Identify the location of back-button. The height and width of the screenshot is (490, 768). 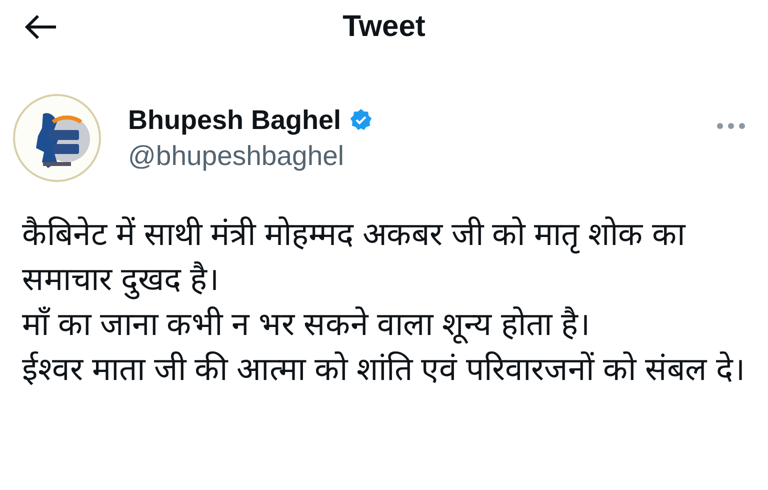
(41, 27).